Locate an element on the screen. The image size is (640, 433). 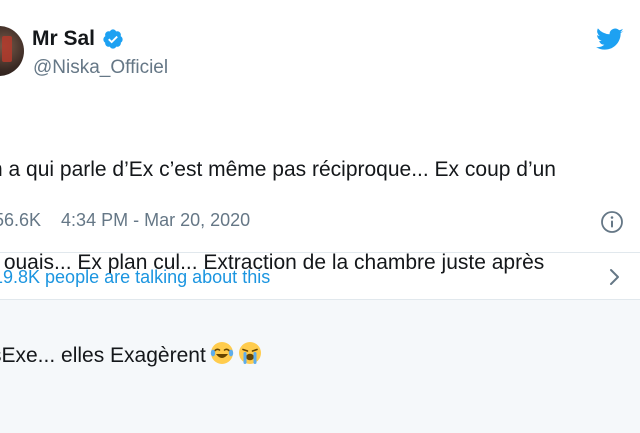
tweet-timestamp: 4:34 PM - Mar 20, 2020 is located at coordinates (155, 220).